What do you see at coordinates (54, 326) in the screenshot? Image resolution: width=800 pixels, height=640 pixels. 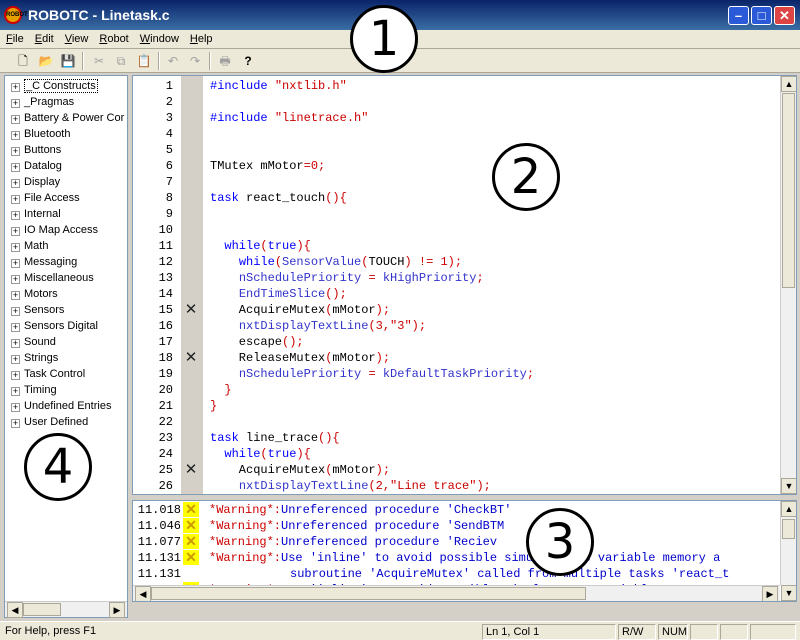 I see `tree-item: + Sensors Digital` at bounding box center [54, 326].